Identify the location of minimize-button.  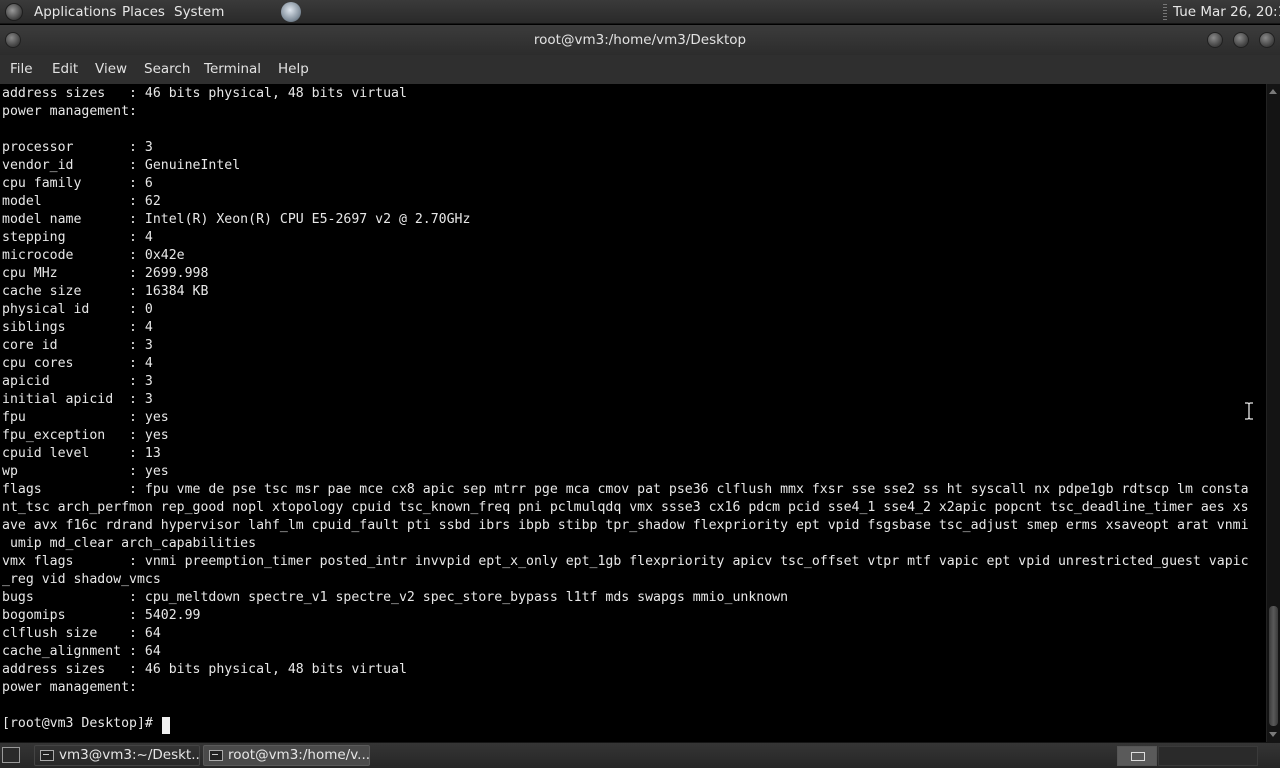
(1215, 40).